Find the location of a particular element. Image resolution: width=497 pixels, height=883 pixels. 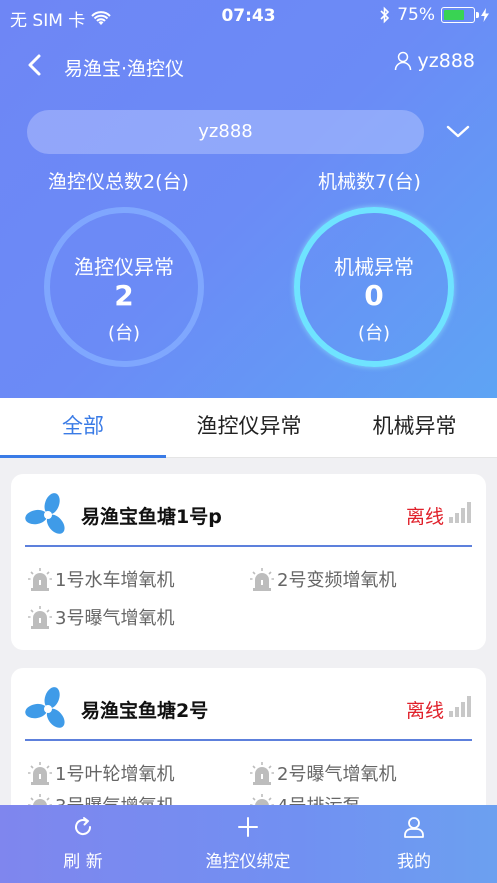

device-item: 2号变频增氧机 is located at coordinates (322, 579).